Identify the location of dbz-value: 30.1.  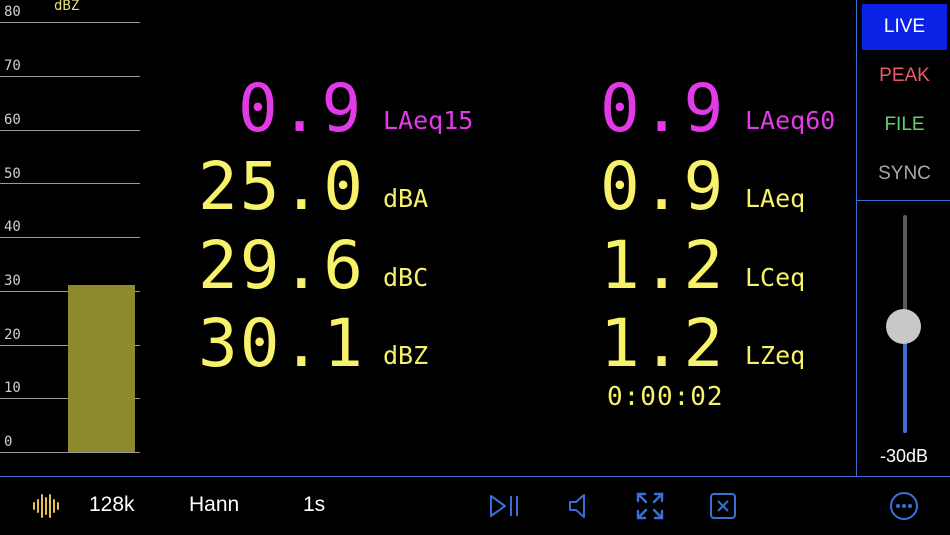
(281, 343).